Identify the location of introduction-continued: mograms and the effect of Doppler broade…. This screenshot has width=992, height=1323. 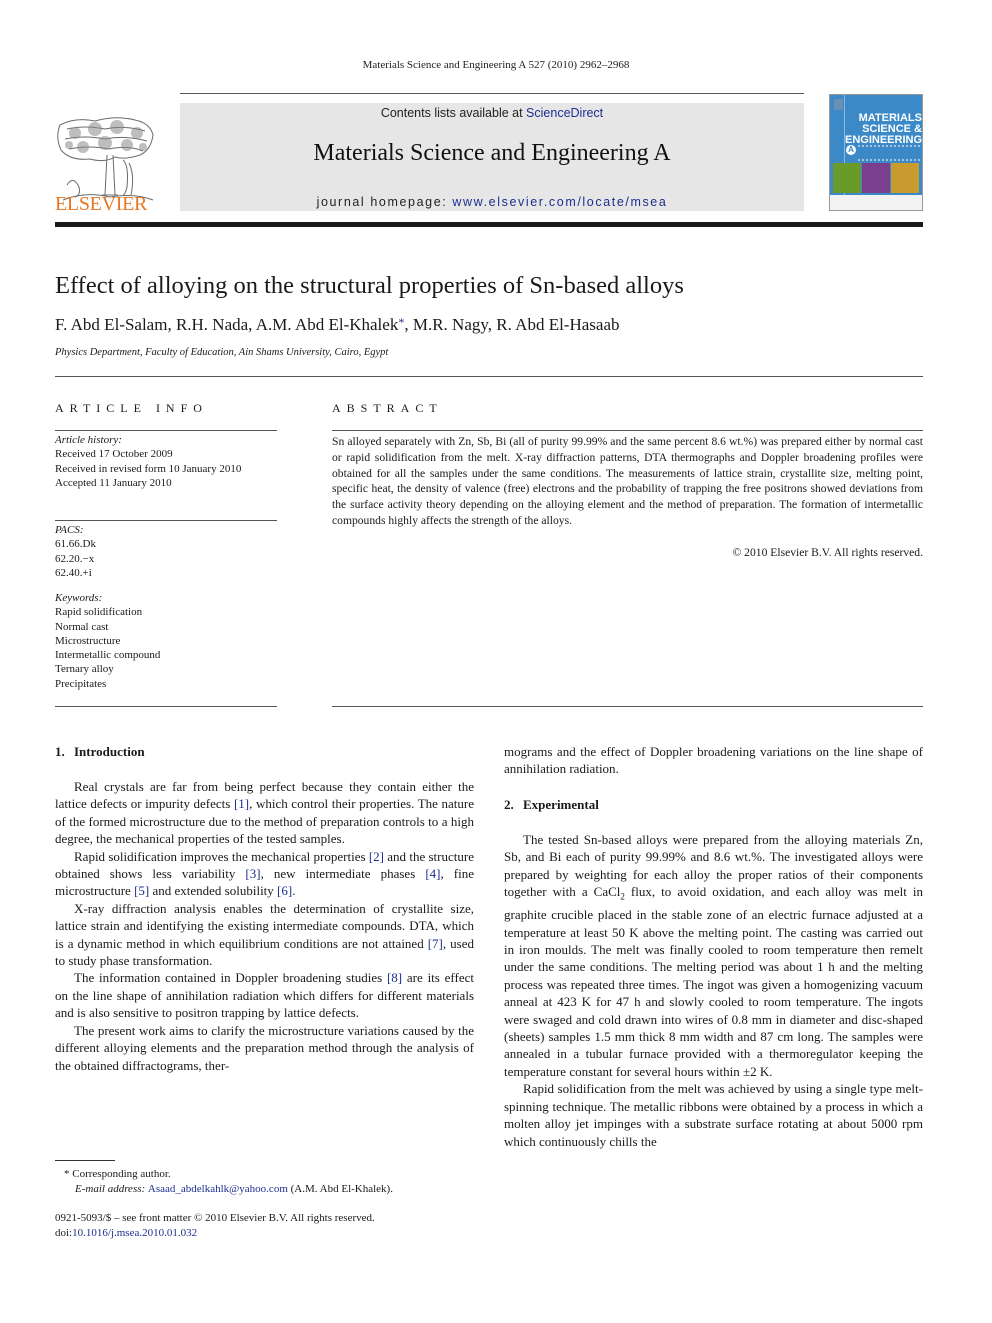
(713, 760).